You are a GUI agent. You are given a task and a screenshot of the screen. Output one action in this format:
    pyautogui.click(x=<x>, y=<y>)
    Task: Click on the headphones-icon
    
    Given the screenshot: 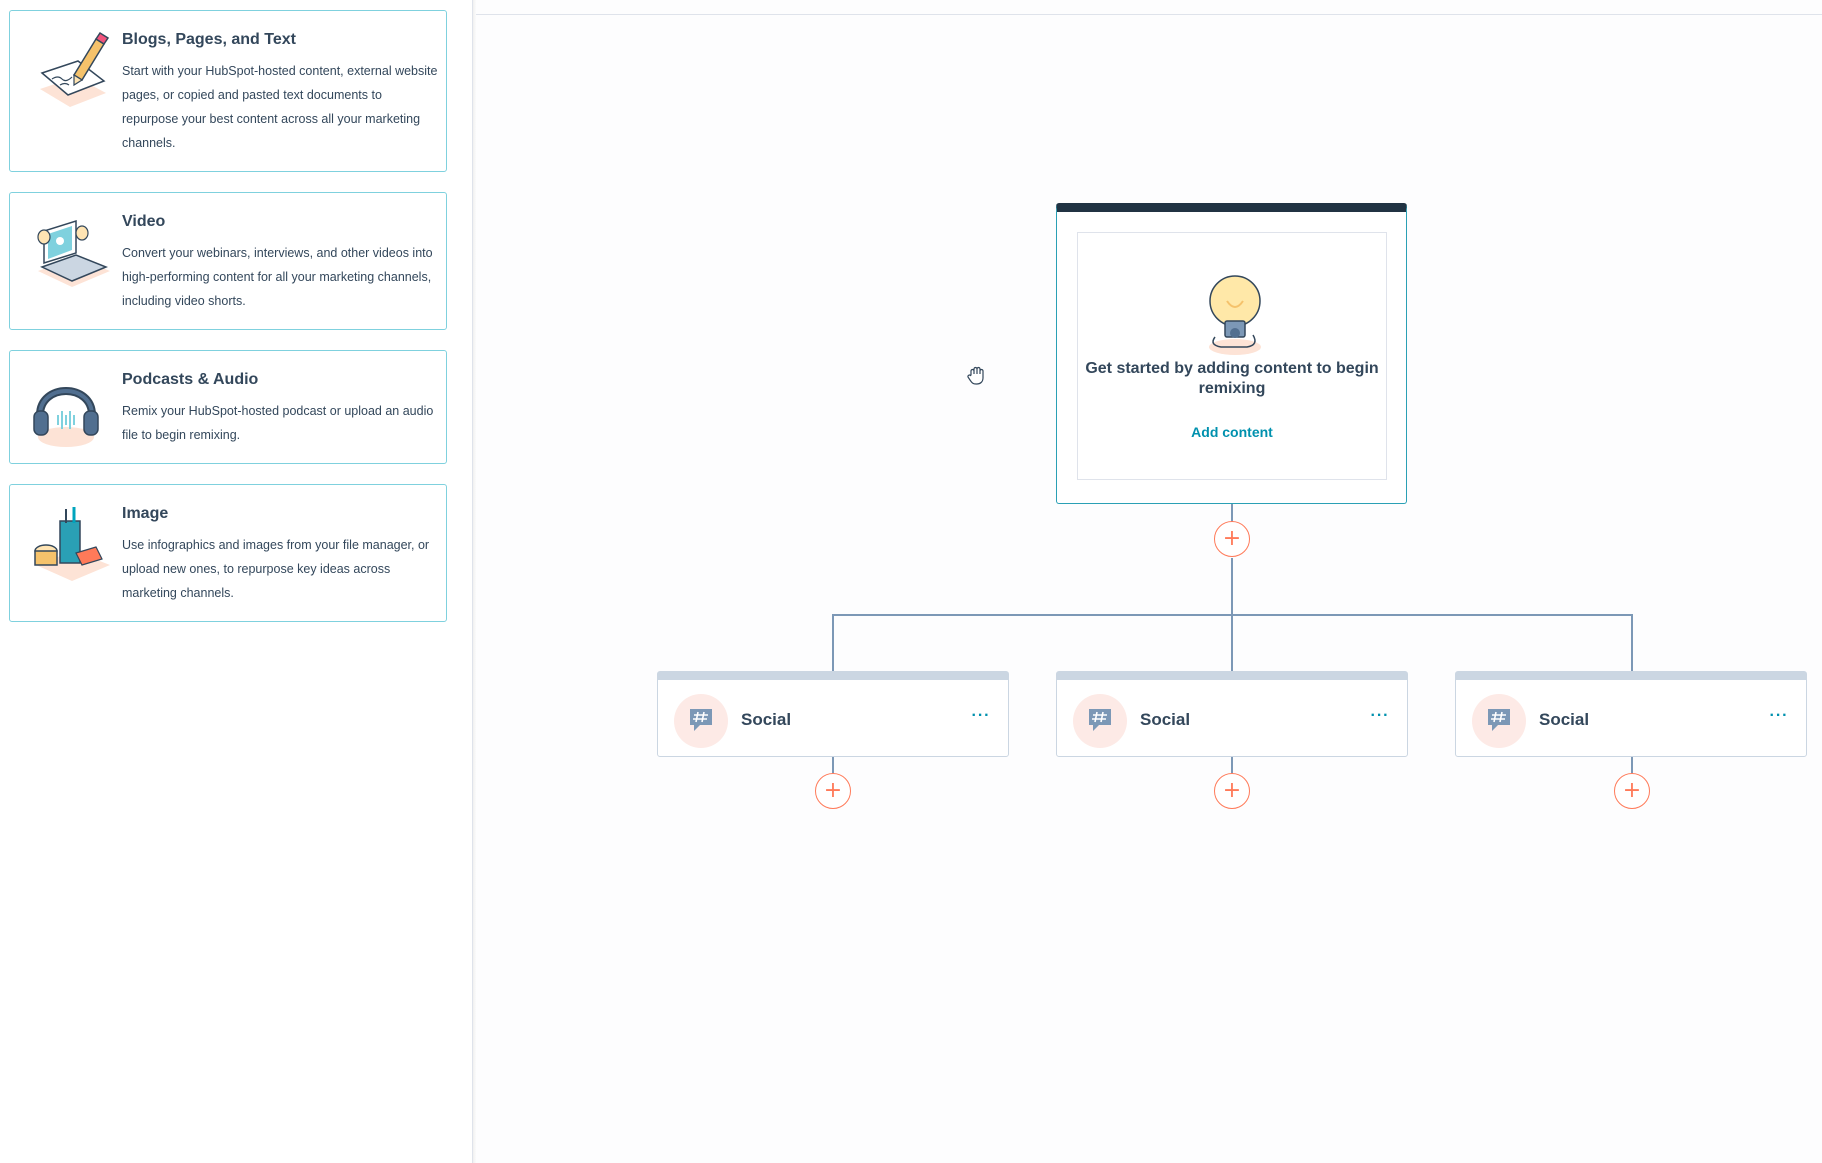 What is the action you would take?
    pyautogui.click(x=66, y=417)
    